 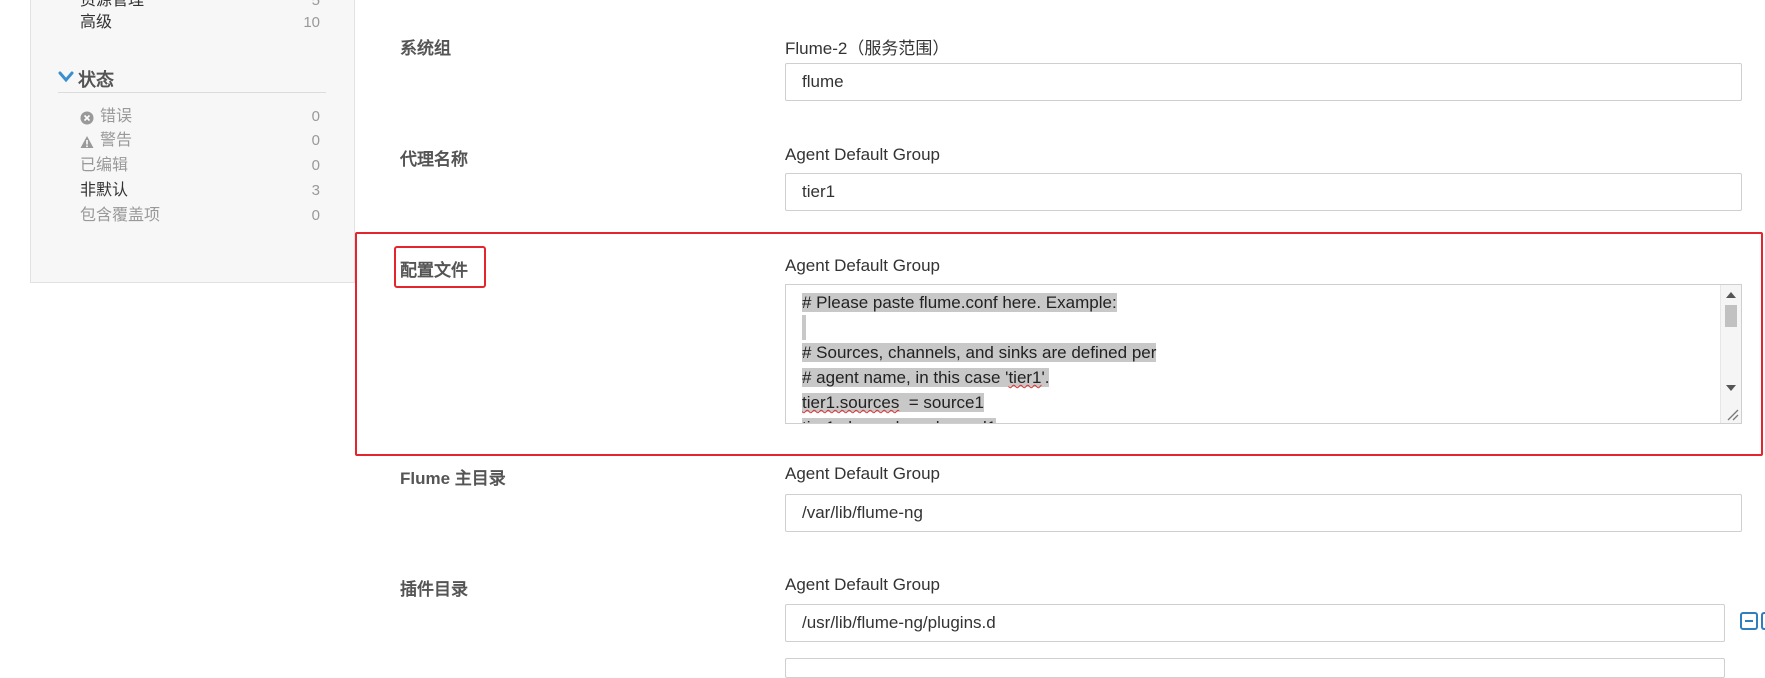 I want to click on textarea-line: tier1.channels = channel1, so click(x=899, y=419).